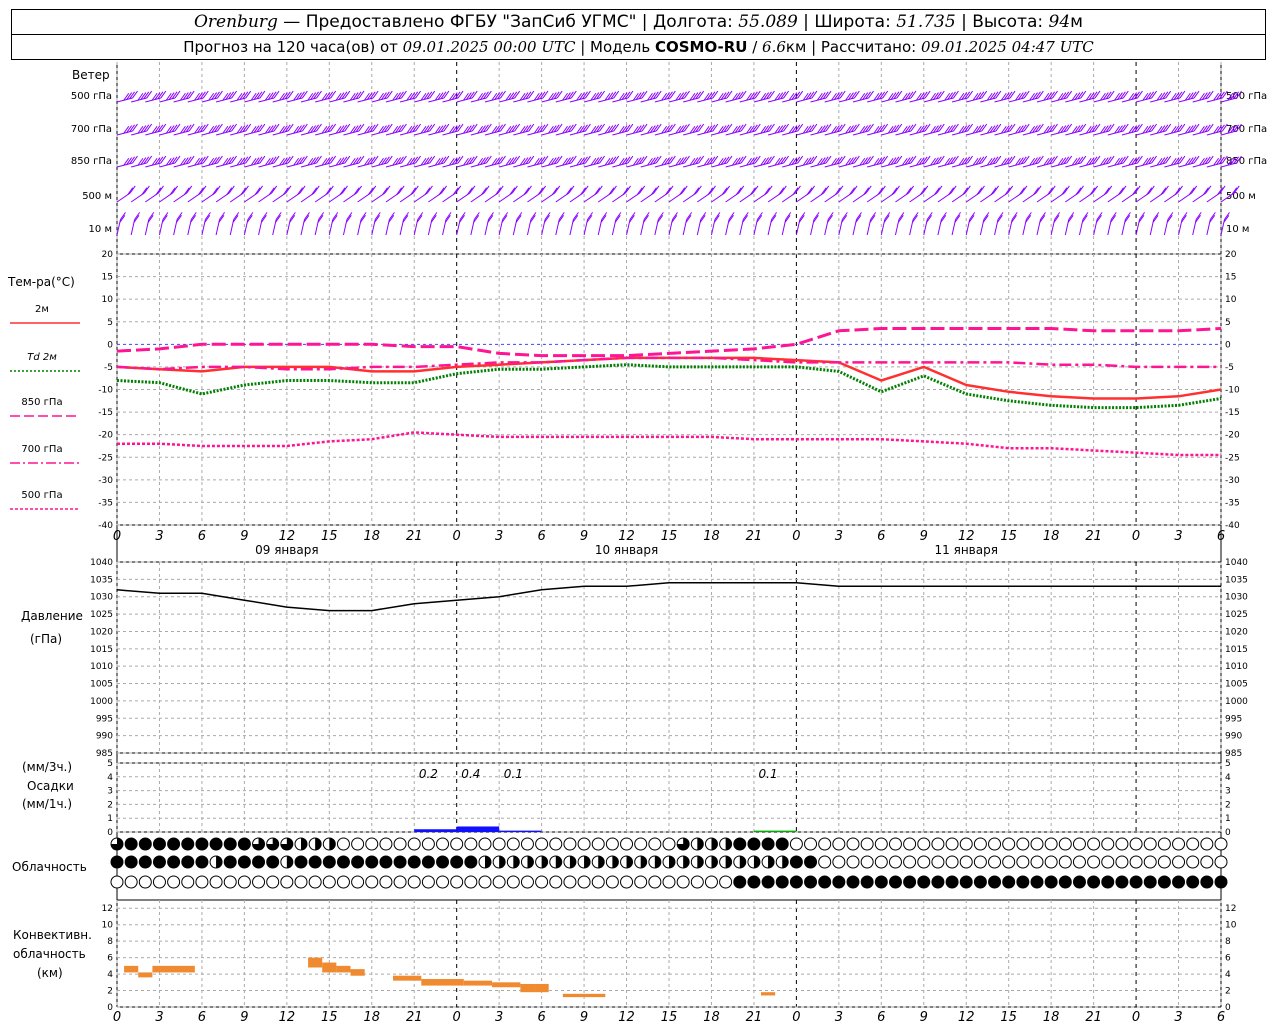  Describe the element at coordinates (110, 833) in the screenshot. I see `precip-ytick-left: 0` at that location.